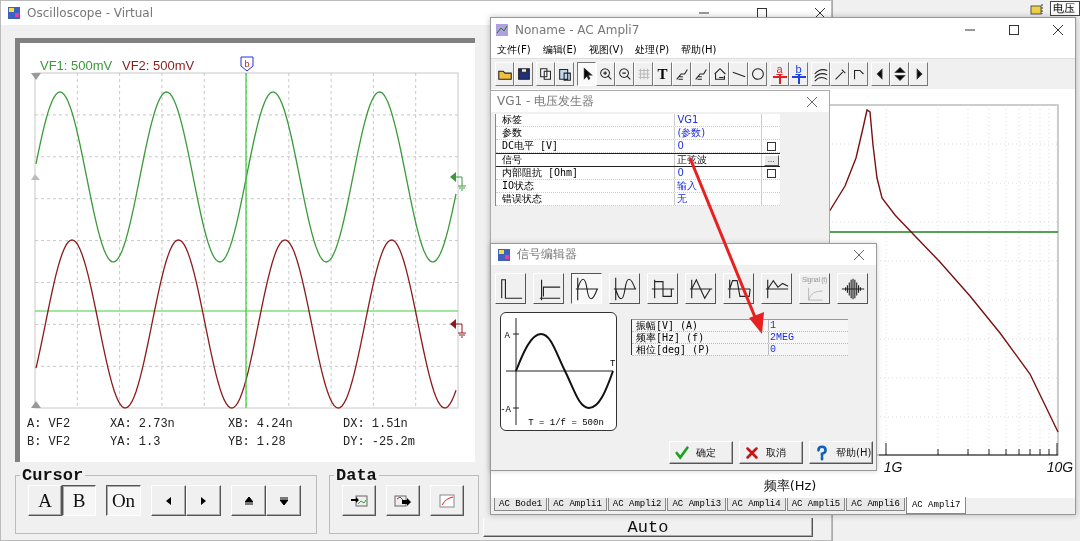 The width and height of the screenshot is (1080, 541). I want to click on cursor-readout: YB: 1.28, so click(257, 442).